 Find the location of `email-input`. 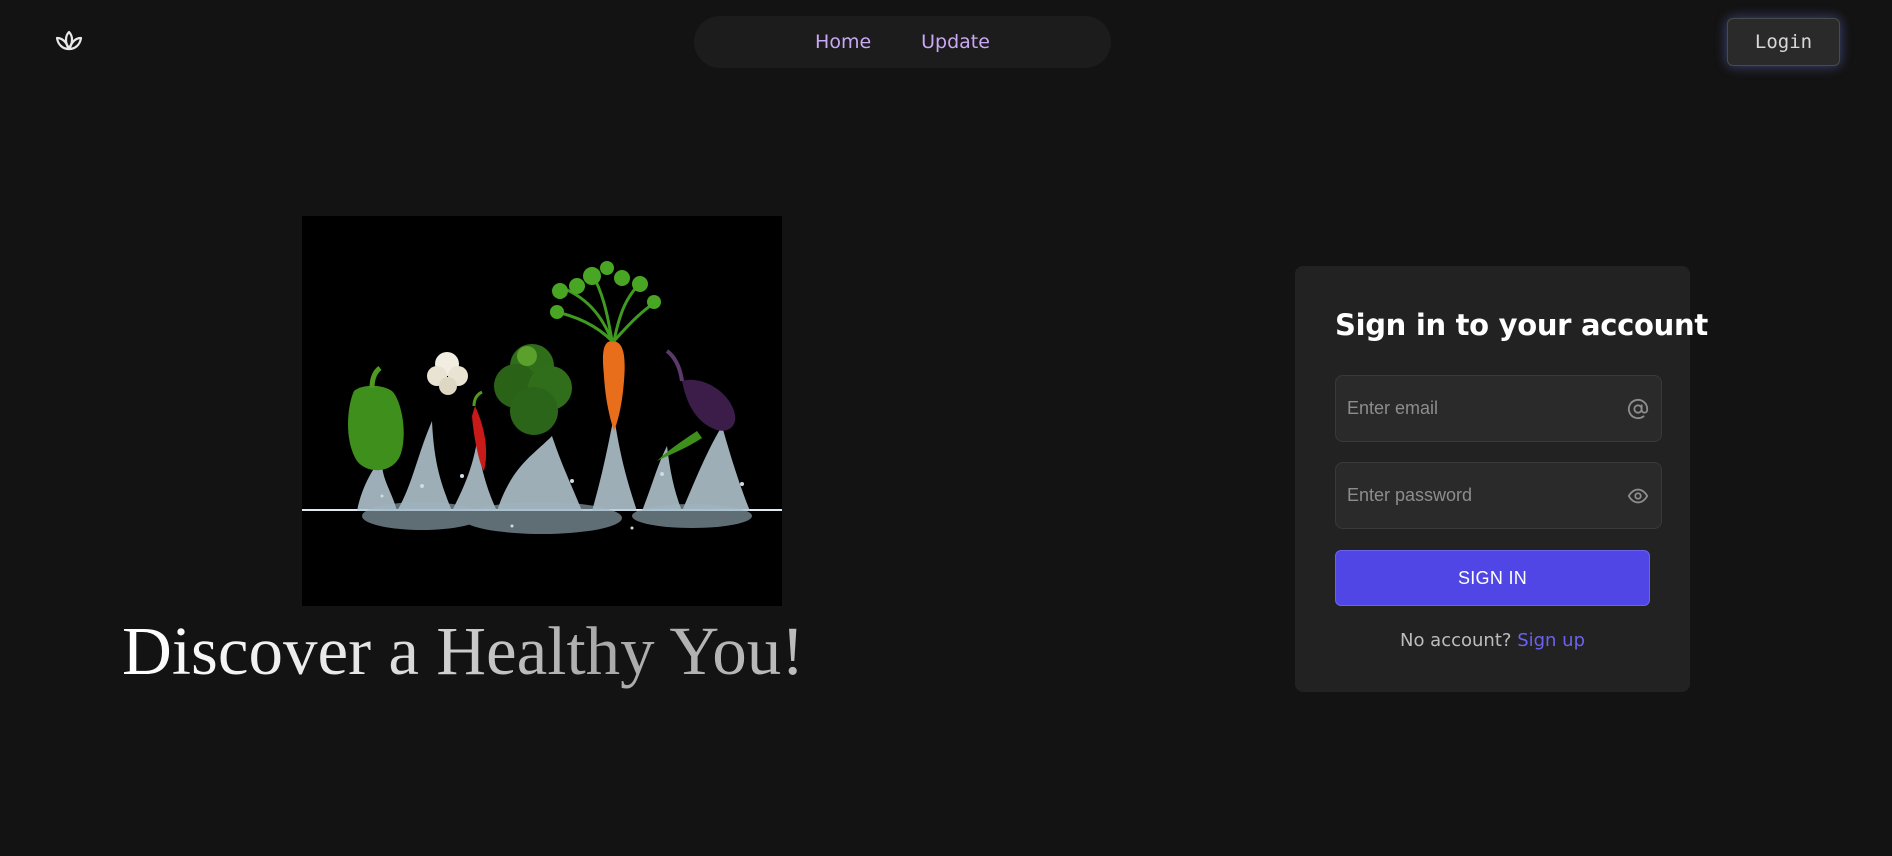

email-input is located at coordinates (1466, 408).